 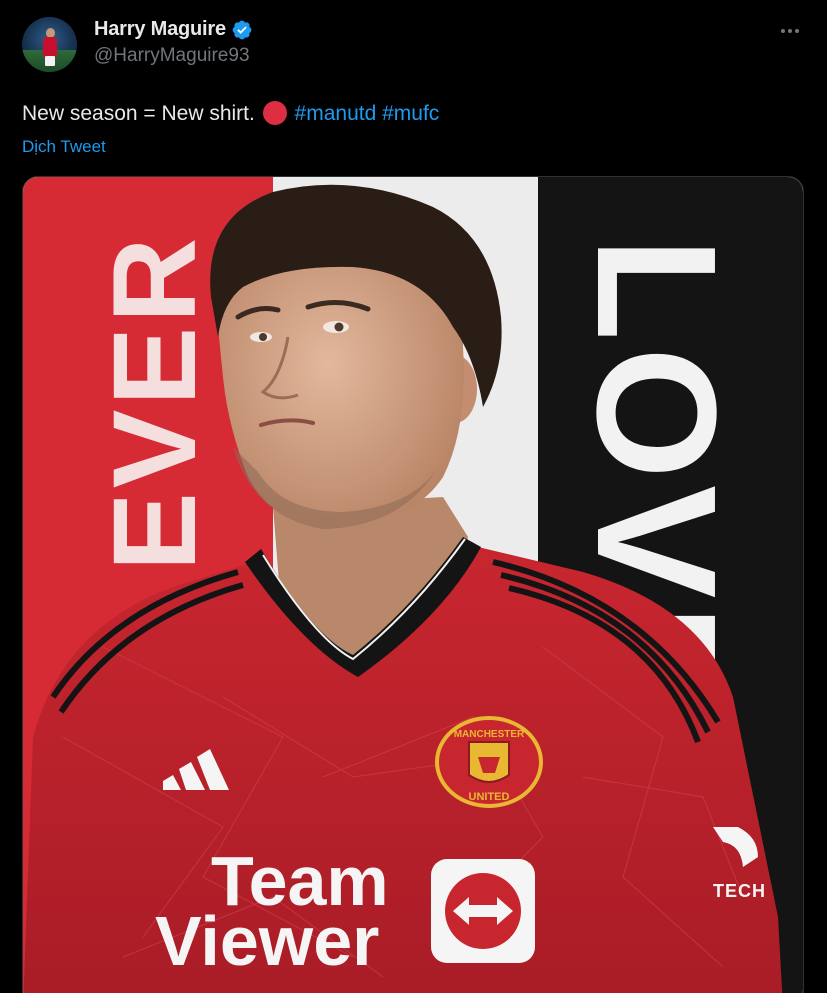 I want to click on sponsor-line2: Viewer, so click(x=267, y=941).